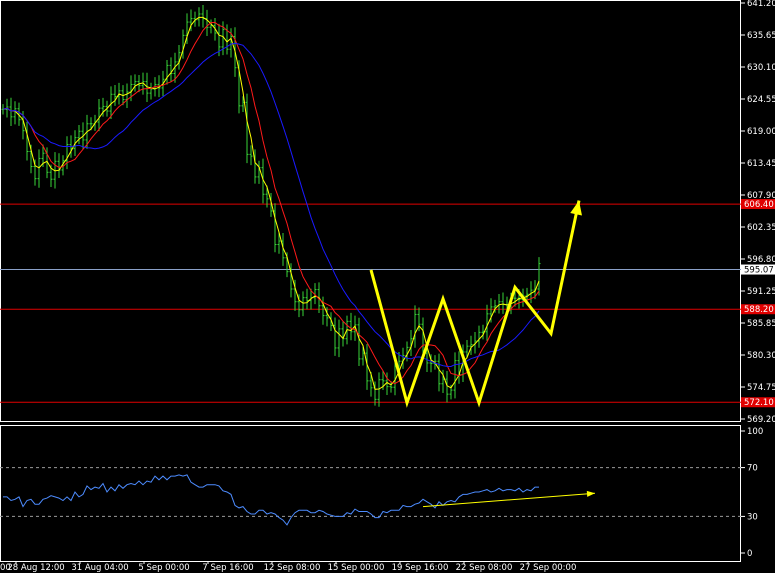 The width and height of the screenshot is (775, 573). Describe the element at coordinates (761, 100) in the screenshot. I see `price-tick-label: 624.55` at that location.